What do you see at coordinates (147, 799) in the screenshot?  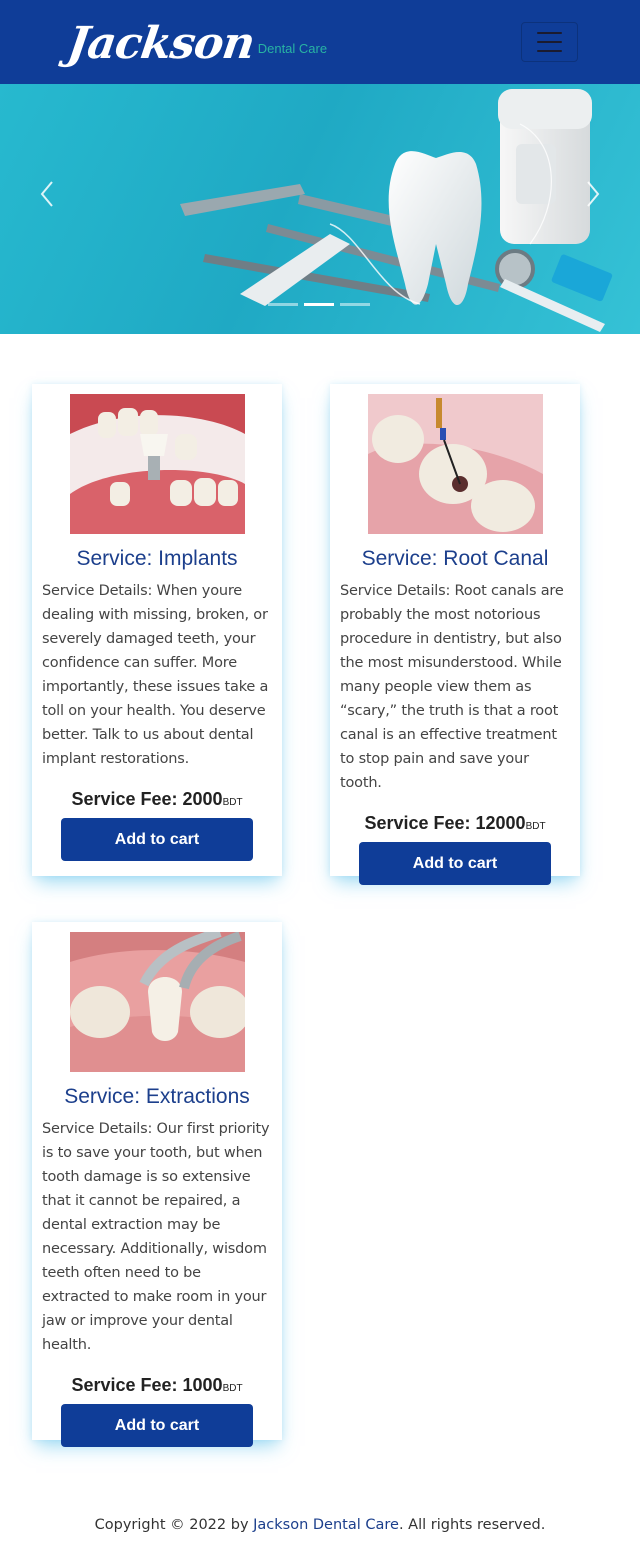 I see `service-fee-amount: Service Fee: 2000` at bounding box center [147, 799].